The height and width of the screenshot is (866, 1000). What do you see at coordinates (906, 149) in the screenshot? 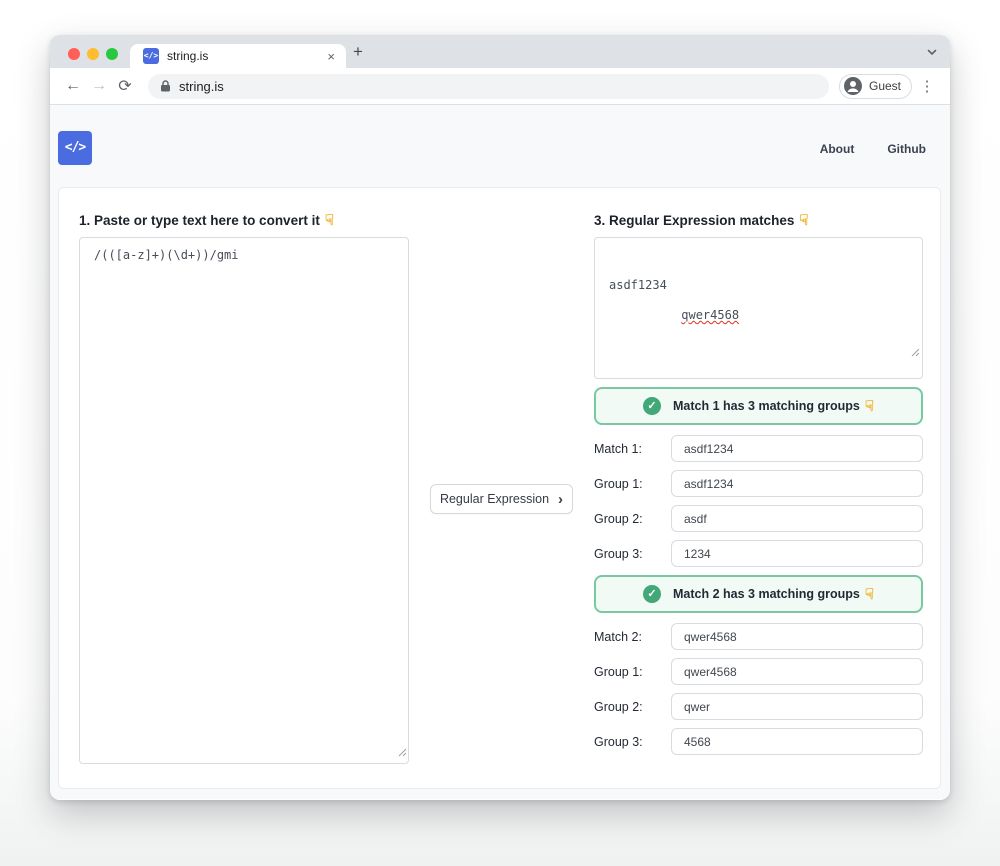
I see `nav-github-link: Github` at bounding box center [906, 149].